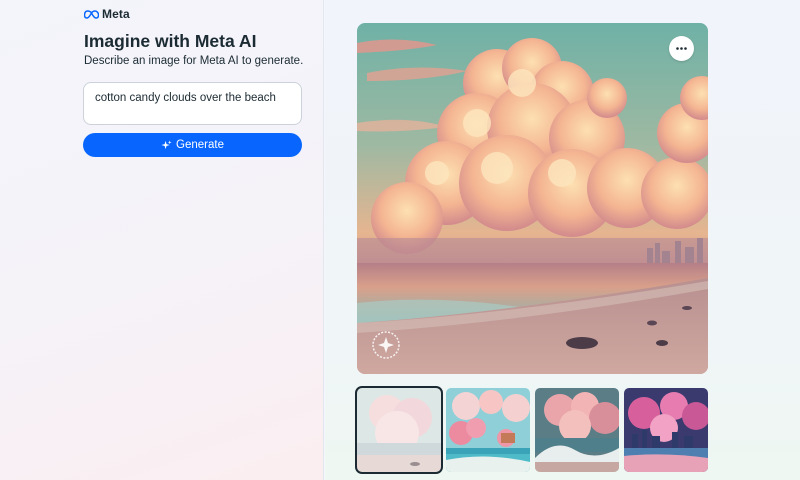 The width and height of the screenshot is (800, 480). I want to click on thumbnail-pink-clouds-wave-beach, so click(577, 430).